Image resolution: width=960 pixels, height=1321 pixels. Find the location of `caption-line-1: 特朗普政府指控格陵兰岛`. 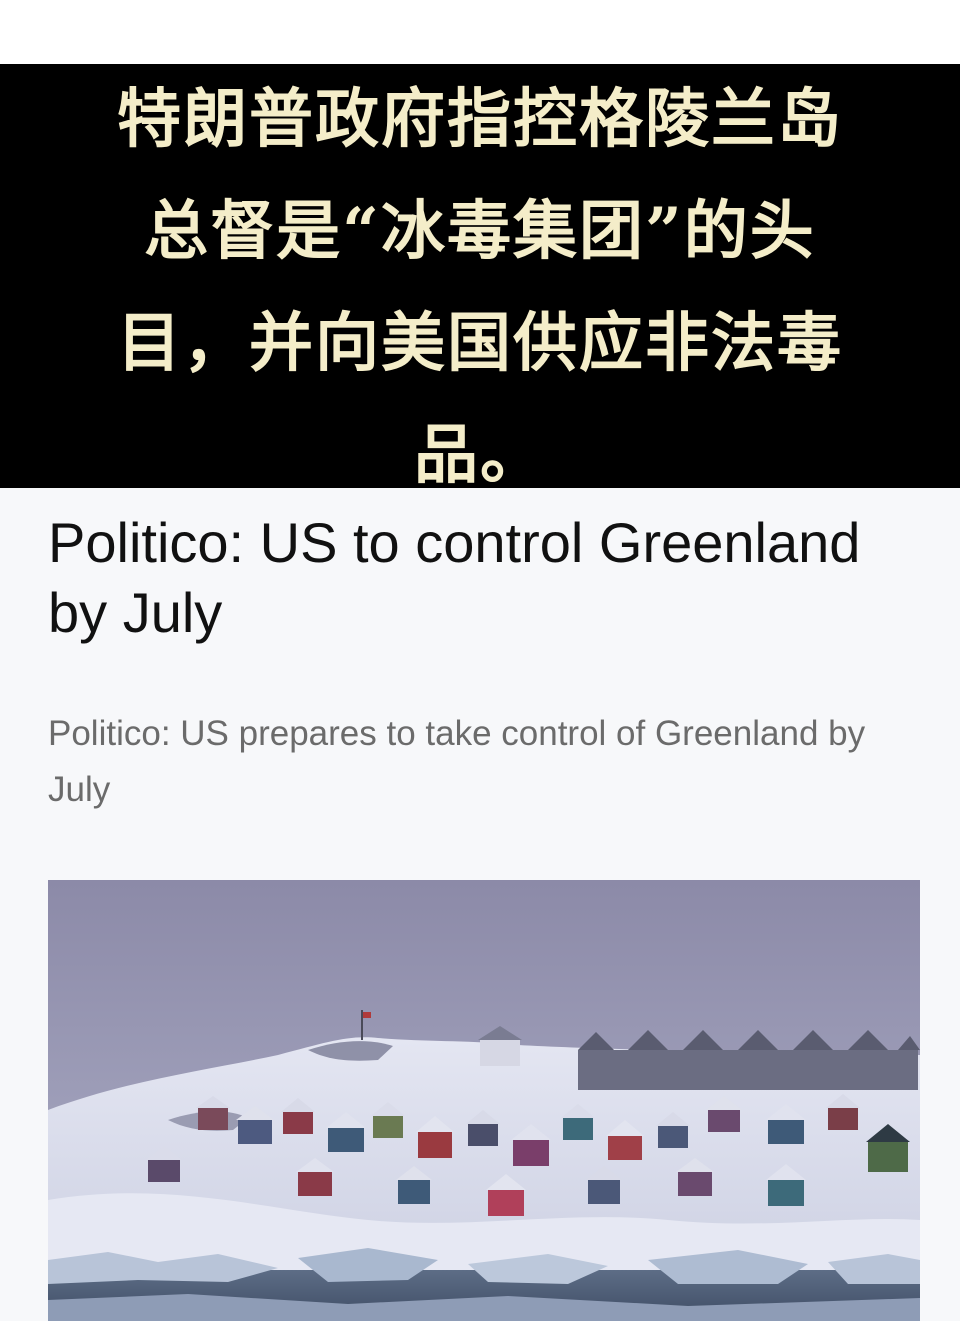

caption-line-1: 特朗普政府指控格陵兰岛 is located at coordinates (480, 119).